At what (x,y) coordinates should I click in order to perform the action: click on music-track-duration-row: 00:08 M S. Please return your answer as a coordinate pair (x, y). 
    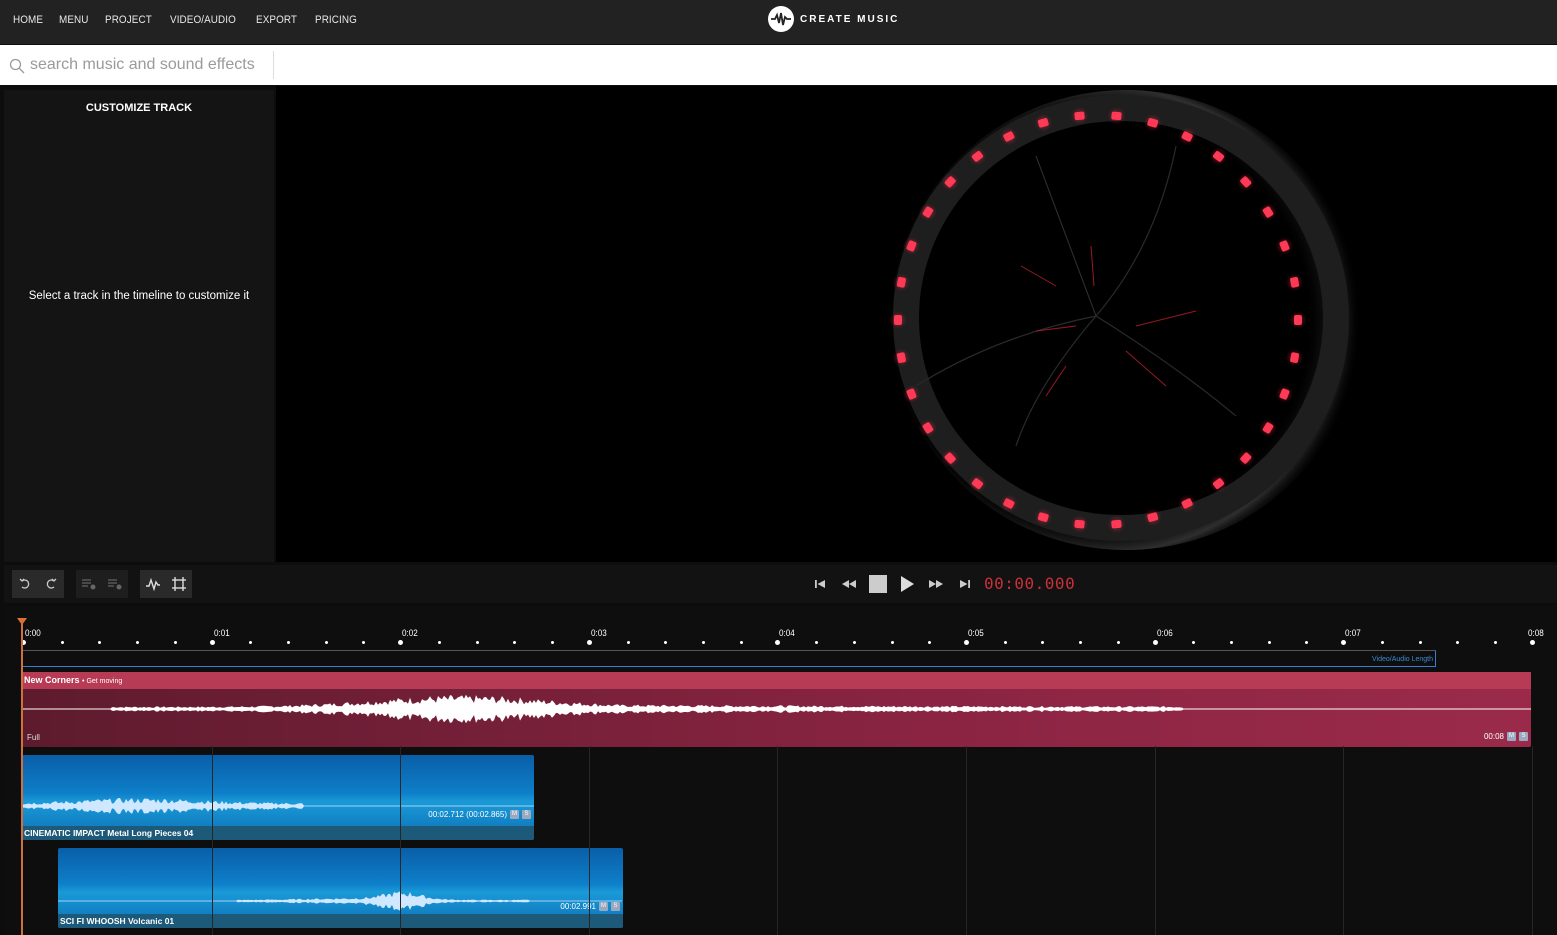
    Looking at the image, I should click on (1506, 736).